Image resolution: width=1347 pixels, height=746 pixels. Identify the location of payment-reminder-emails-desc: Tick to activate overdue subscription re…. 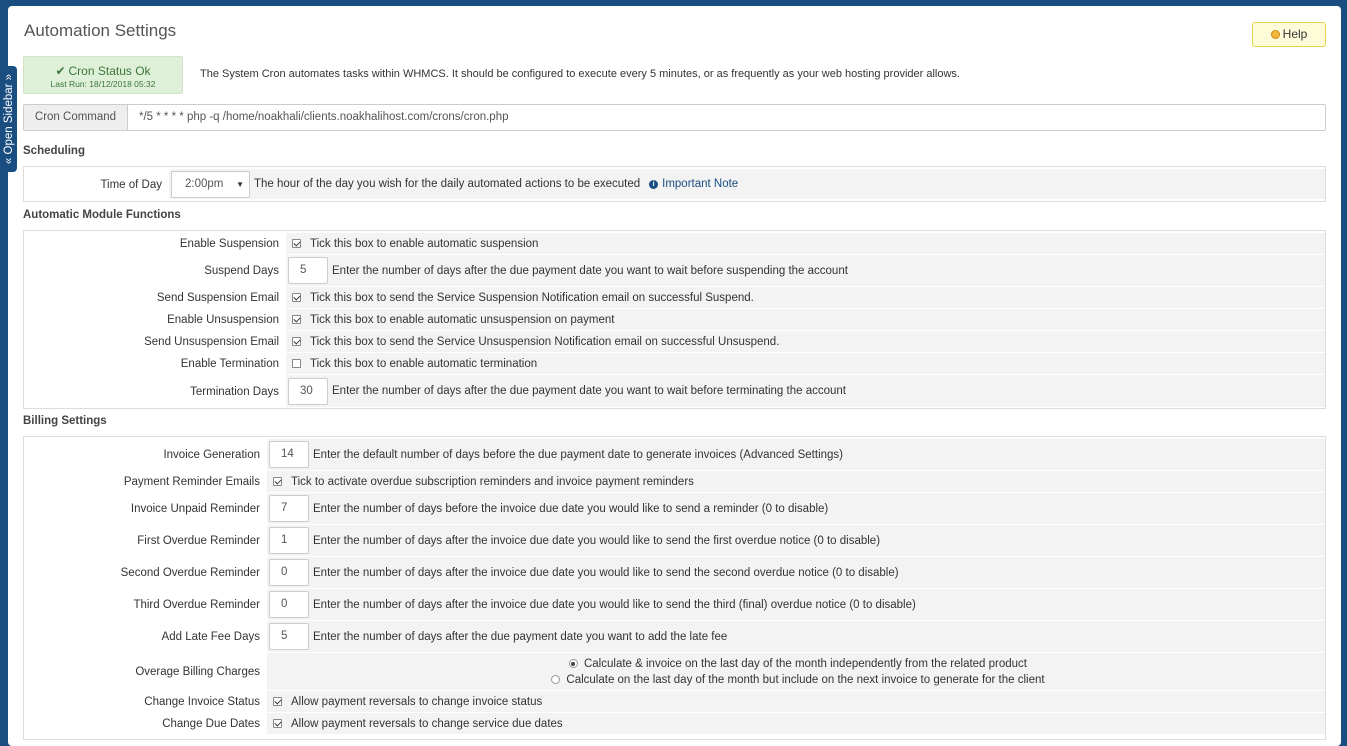
(492, 481).